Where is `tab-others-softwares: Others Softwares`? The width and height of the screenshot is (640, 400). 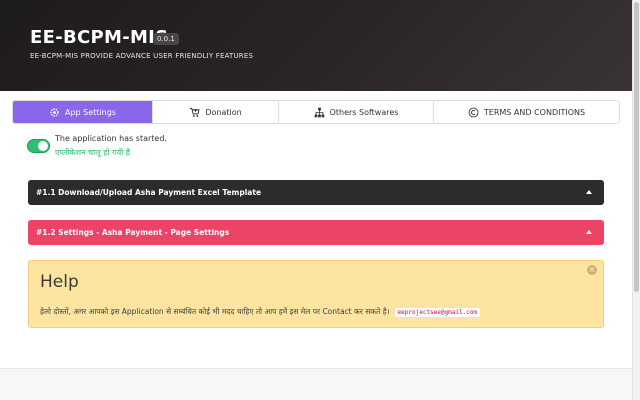
tab-others-softwares: Others Softwares is located at coordinates (356, 112).